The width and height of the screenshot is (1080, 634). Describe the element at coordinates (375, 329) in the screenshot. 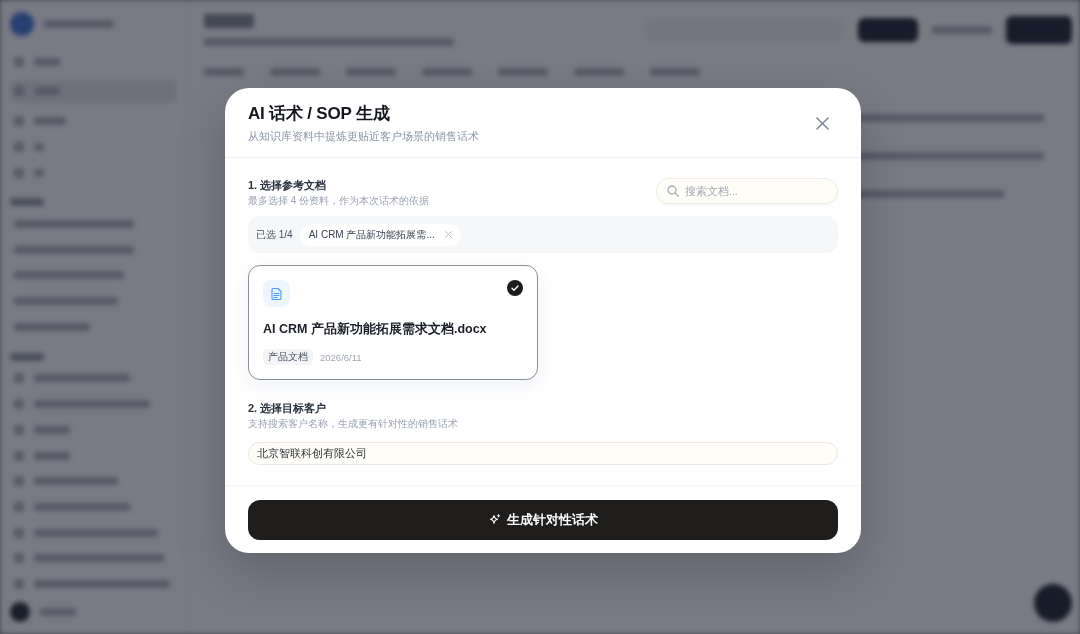

I see `document-name: AI CRM 产品新功能拓展需求文档.docx` at that location.